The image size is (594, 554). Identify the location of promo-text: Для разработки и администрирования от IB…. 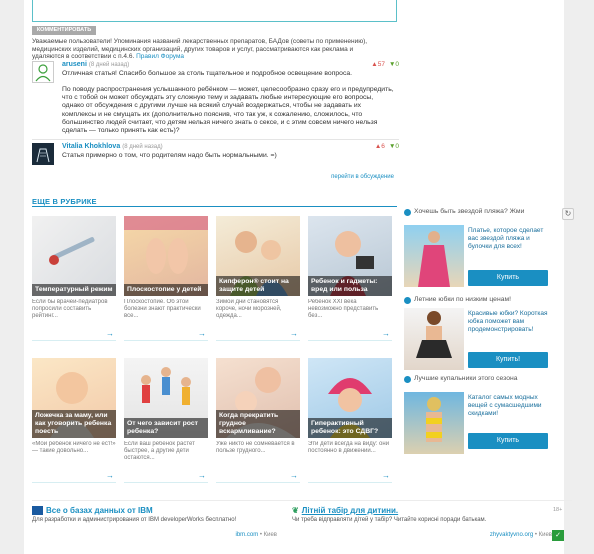
(154, 520).